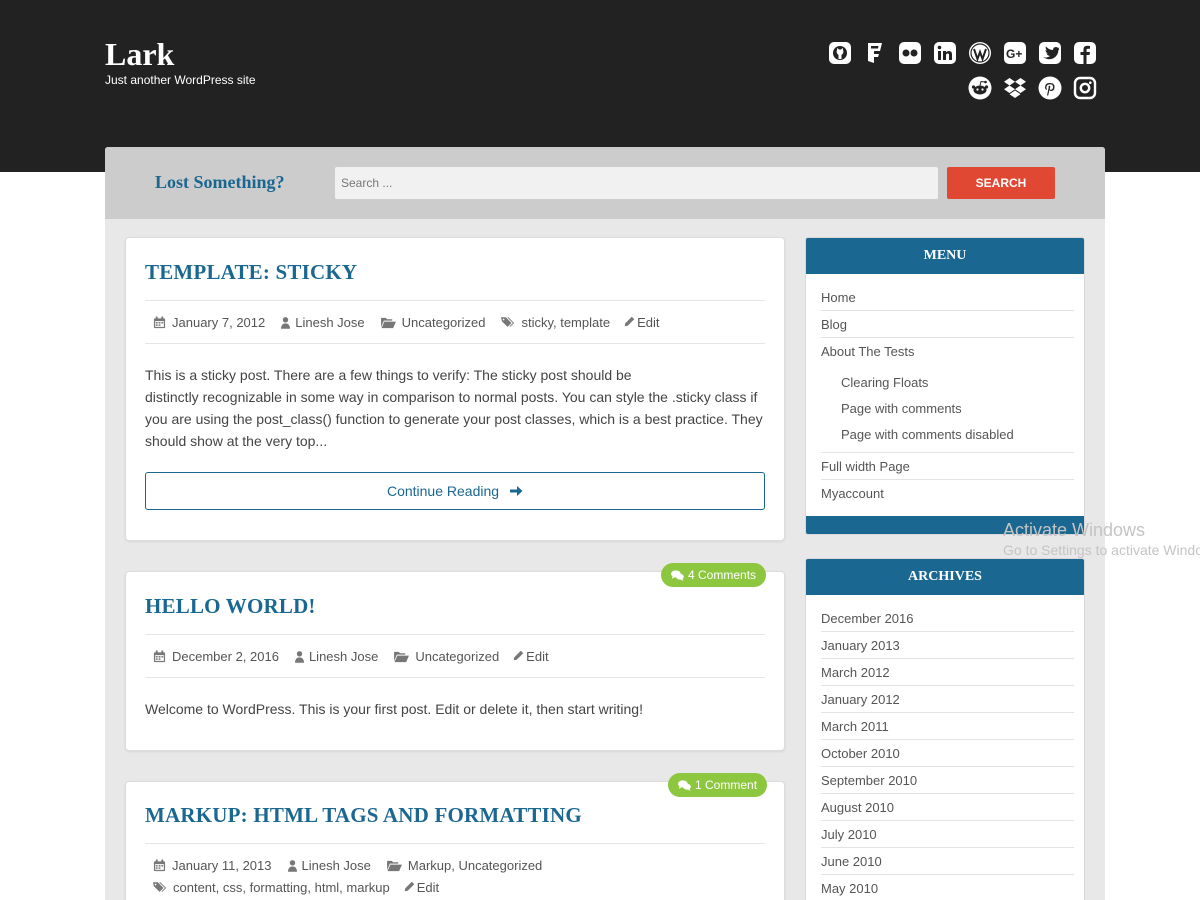 This screenshot has width=1200, height=900. What do you see at coordinates (947, 699) in the screenshot?
I see `archive-link: January 2012` at bounding box center [947, 699].